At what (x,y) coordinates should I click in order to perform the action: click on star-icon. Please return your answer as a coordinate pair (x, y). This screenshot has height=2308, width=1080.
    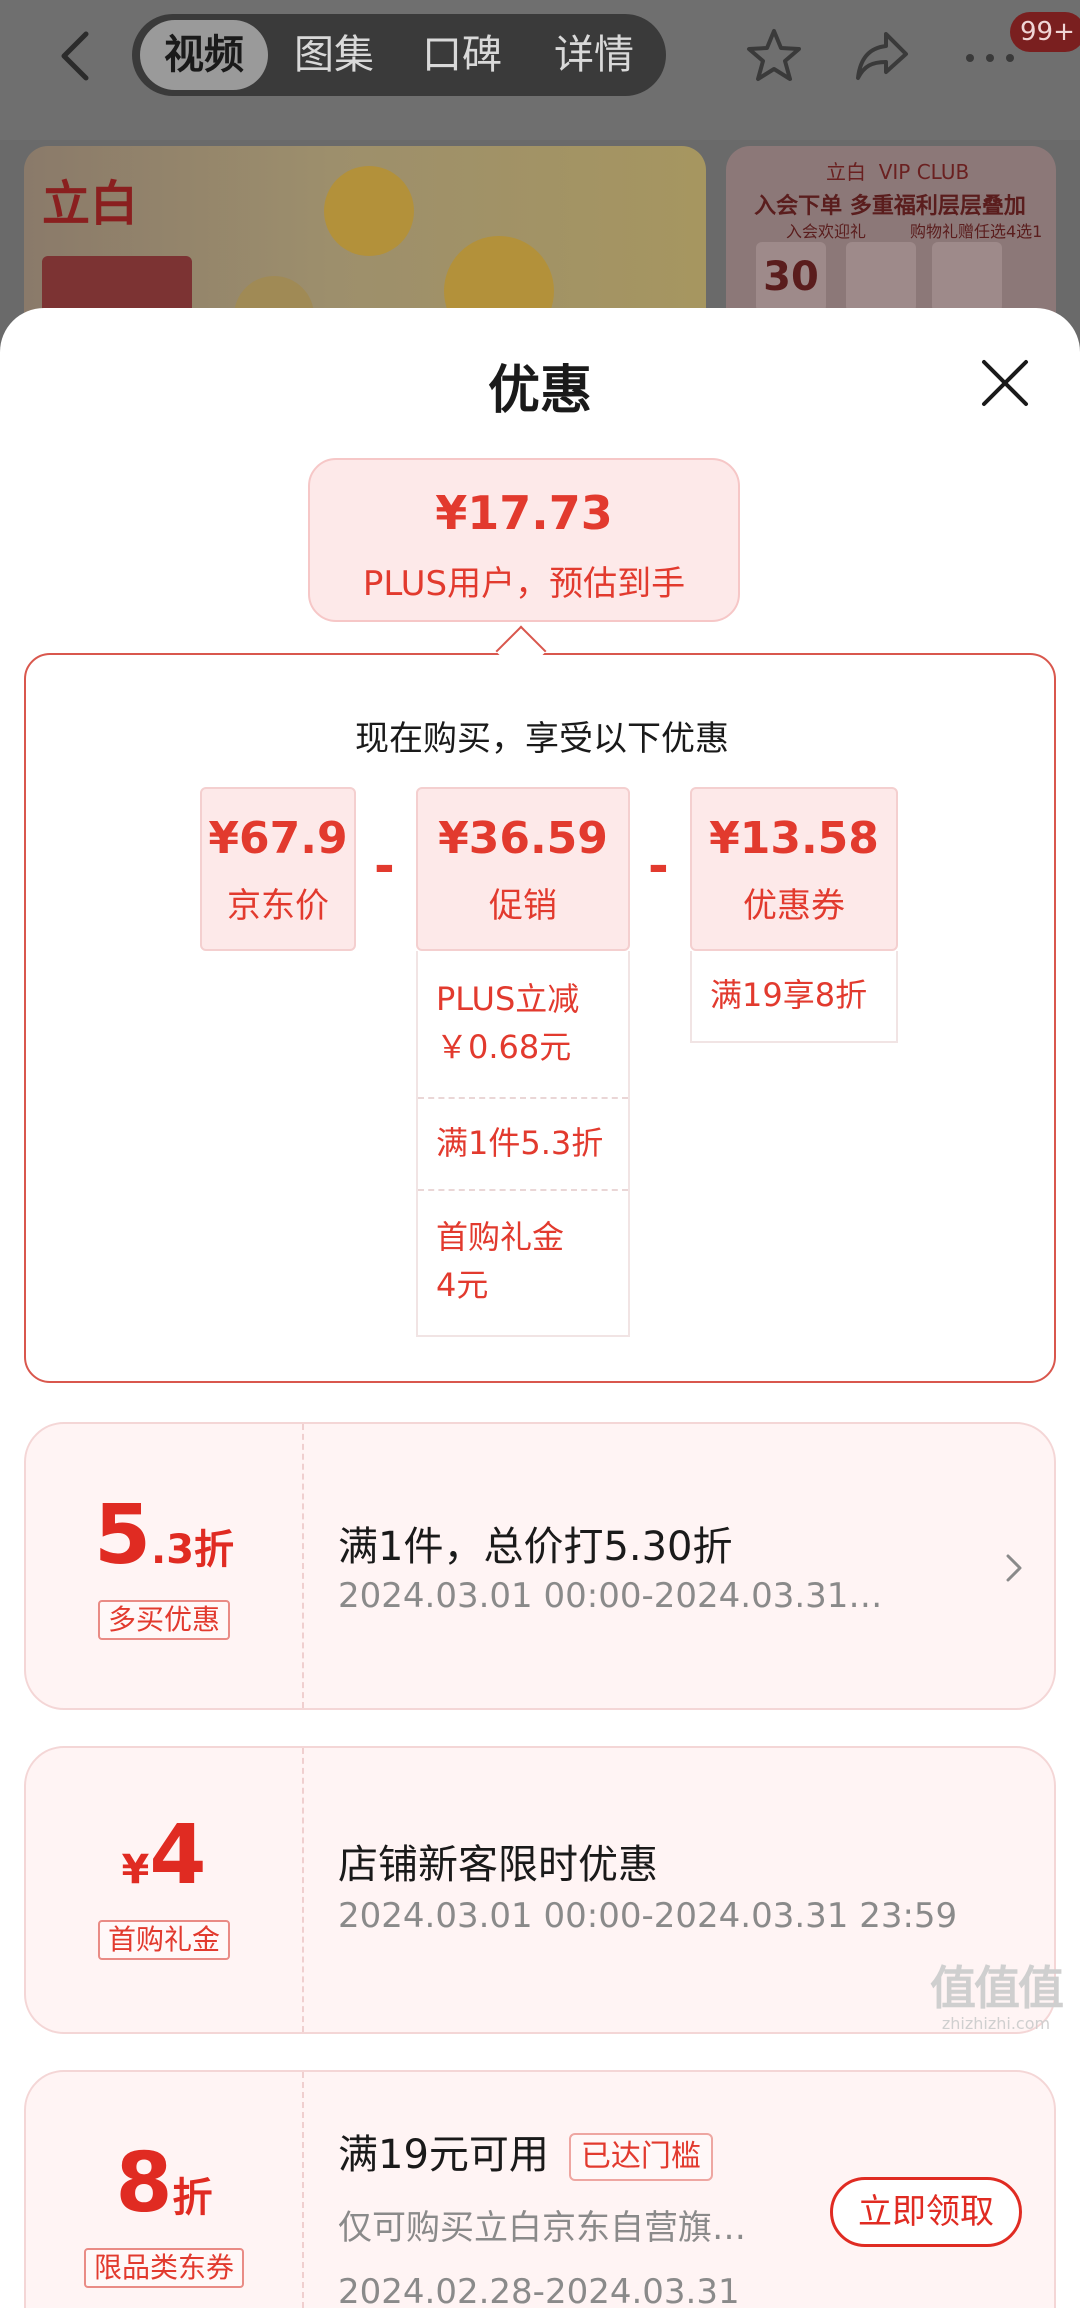
    Looking at the image, I should click on (774, 56).